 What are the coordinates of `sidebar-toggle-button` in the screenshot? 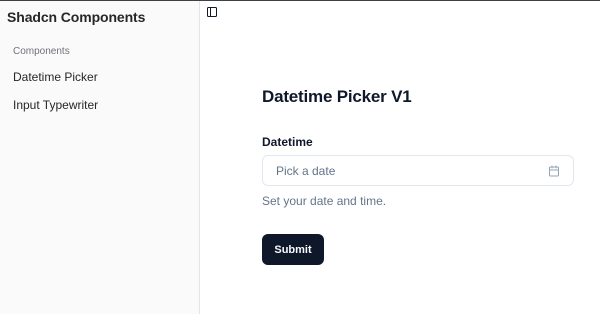 It's located at (211, 11).